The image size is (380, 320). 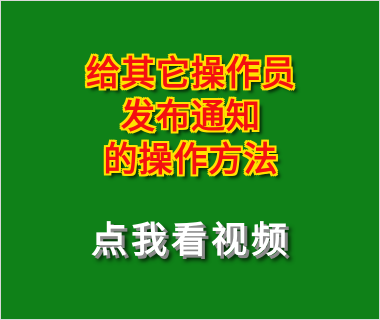 I want to click on title-line-3: 的操作方法, so click(x=191, y=160).